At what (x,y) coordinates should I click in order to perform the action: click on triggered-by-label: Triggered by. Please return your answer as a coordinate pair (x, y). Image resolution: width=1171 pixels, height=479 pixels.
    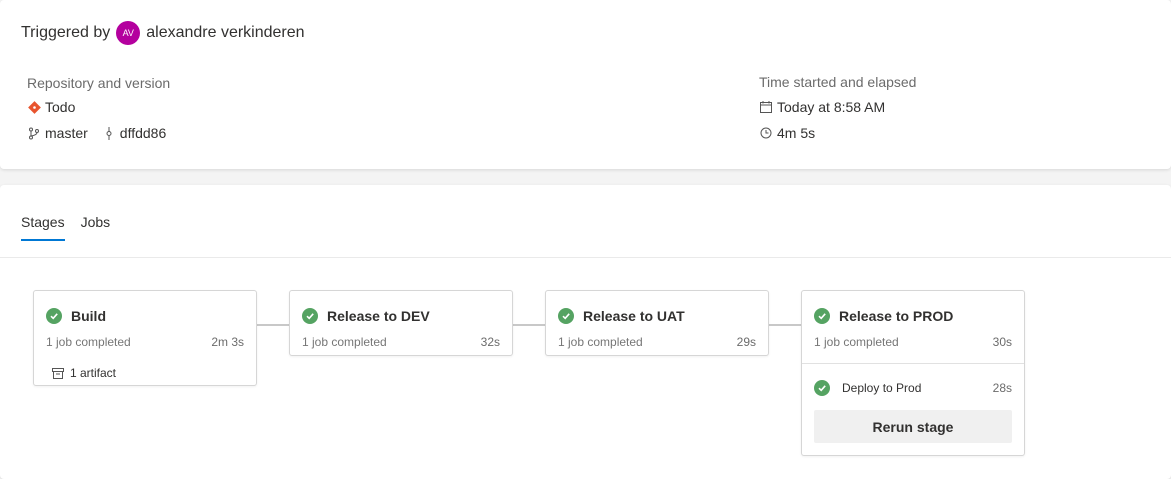
    Looking at the image, I should click on (66, 32).